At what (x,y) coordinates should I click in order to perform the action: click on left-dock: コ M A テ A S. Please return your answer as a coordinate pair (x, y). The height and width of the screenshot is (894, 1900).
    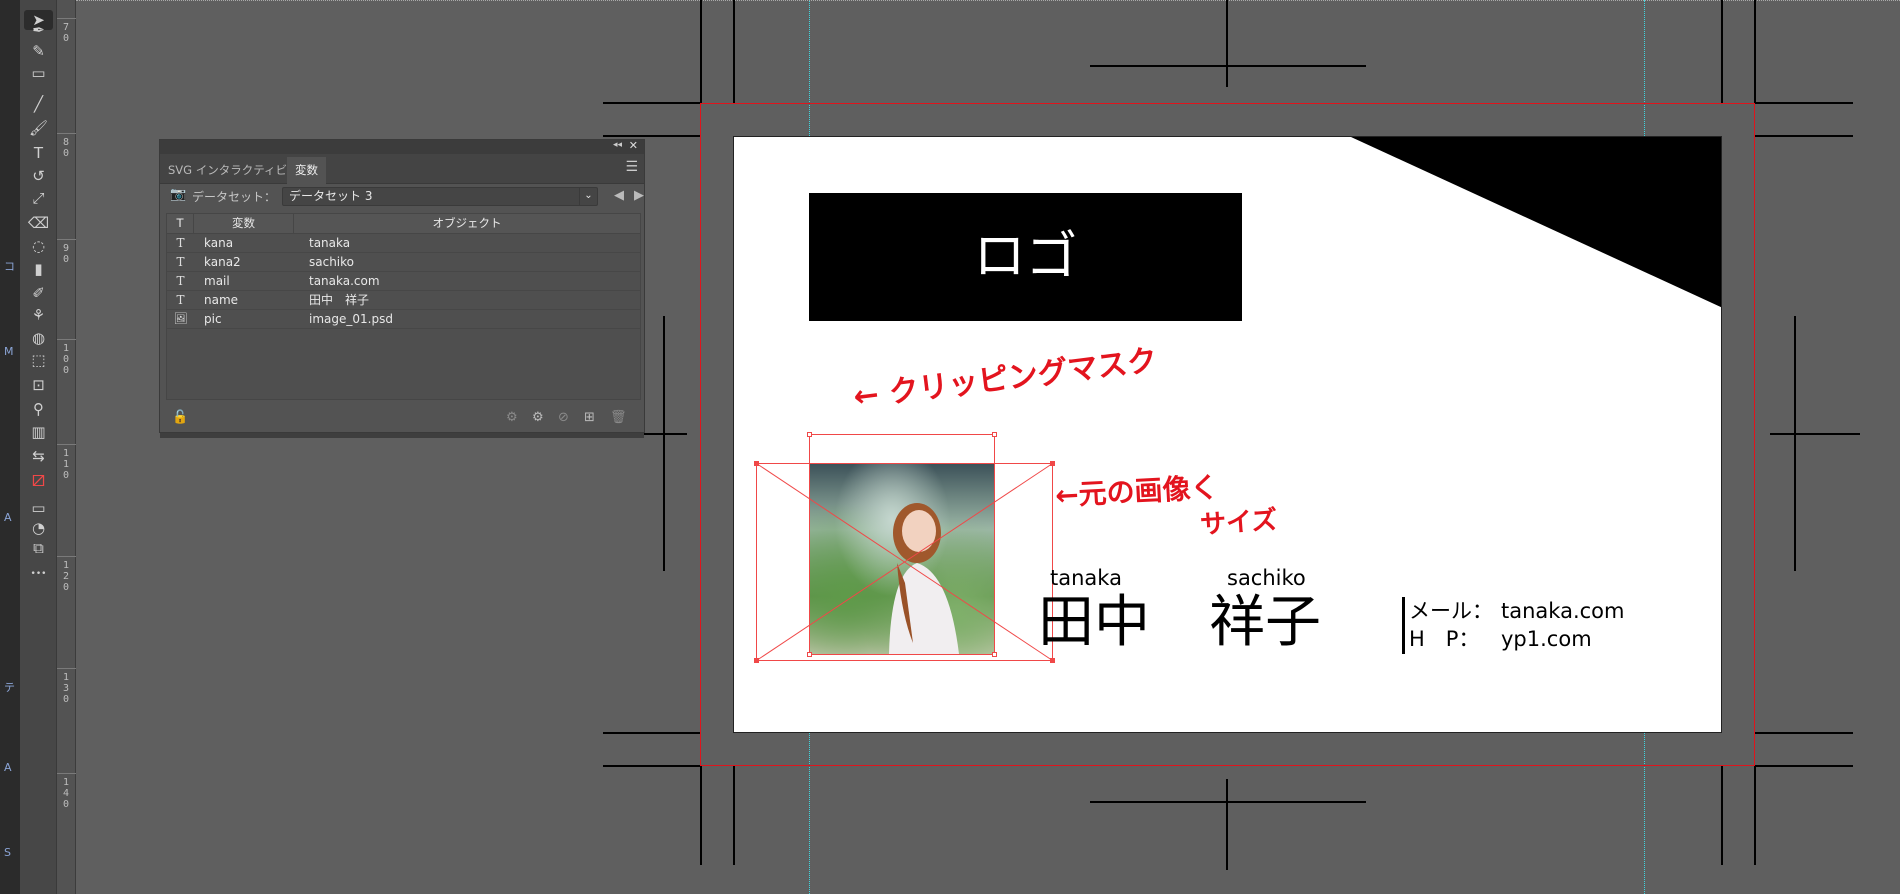
    Looking at the image, I should click on (10, 447).